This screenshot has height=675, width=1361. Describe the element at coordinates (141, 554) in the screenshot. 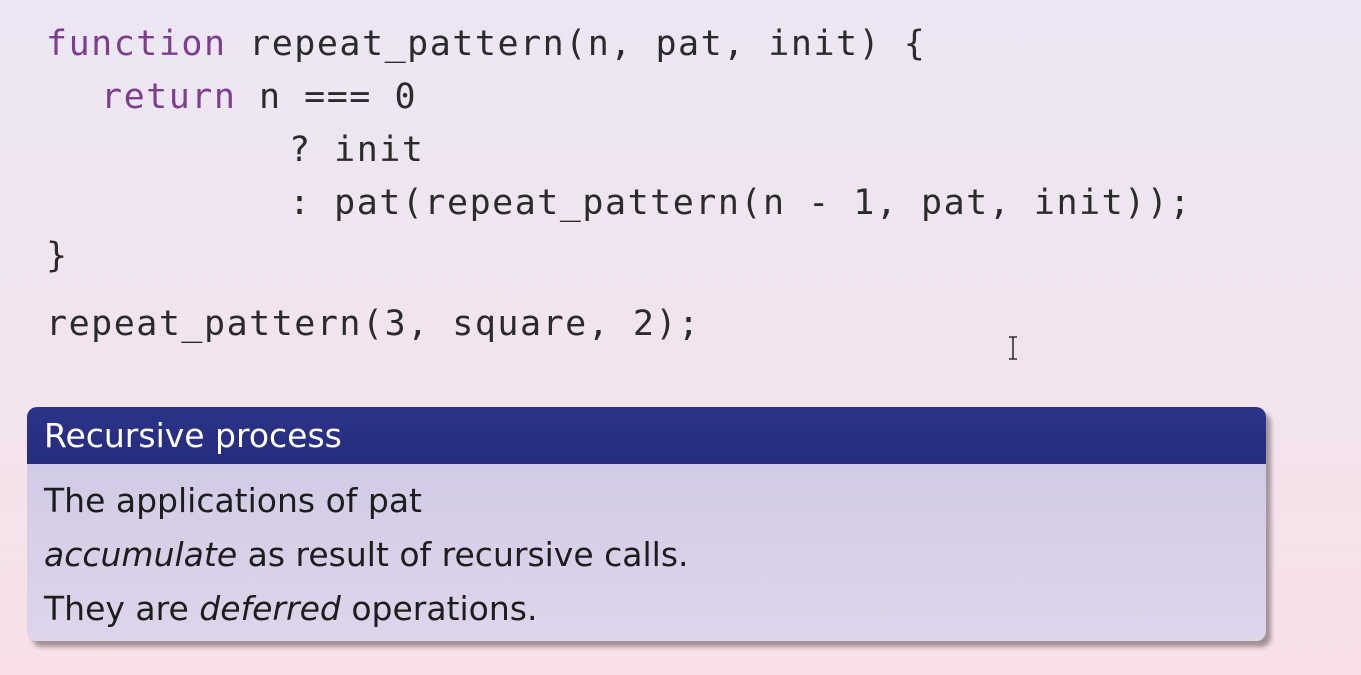

I see `emphasis-accumulate: accumulate` at that location.